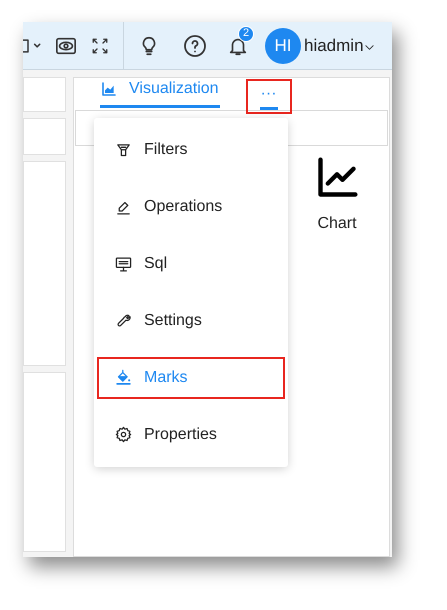  Describe the element at coordinates (109, 89) in the screenshot. I see `chart-icon` at that location.